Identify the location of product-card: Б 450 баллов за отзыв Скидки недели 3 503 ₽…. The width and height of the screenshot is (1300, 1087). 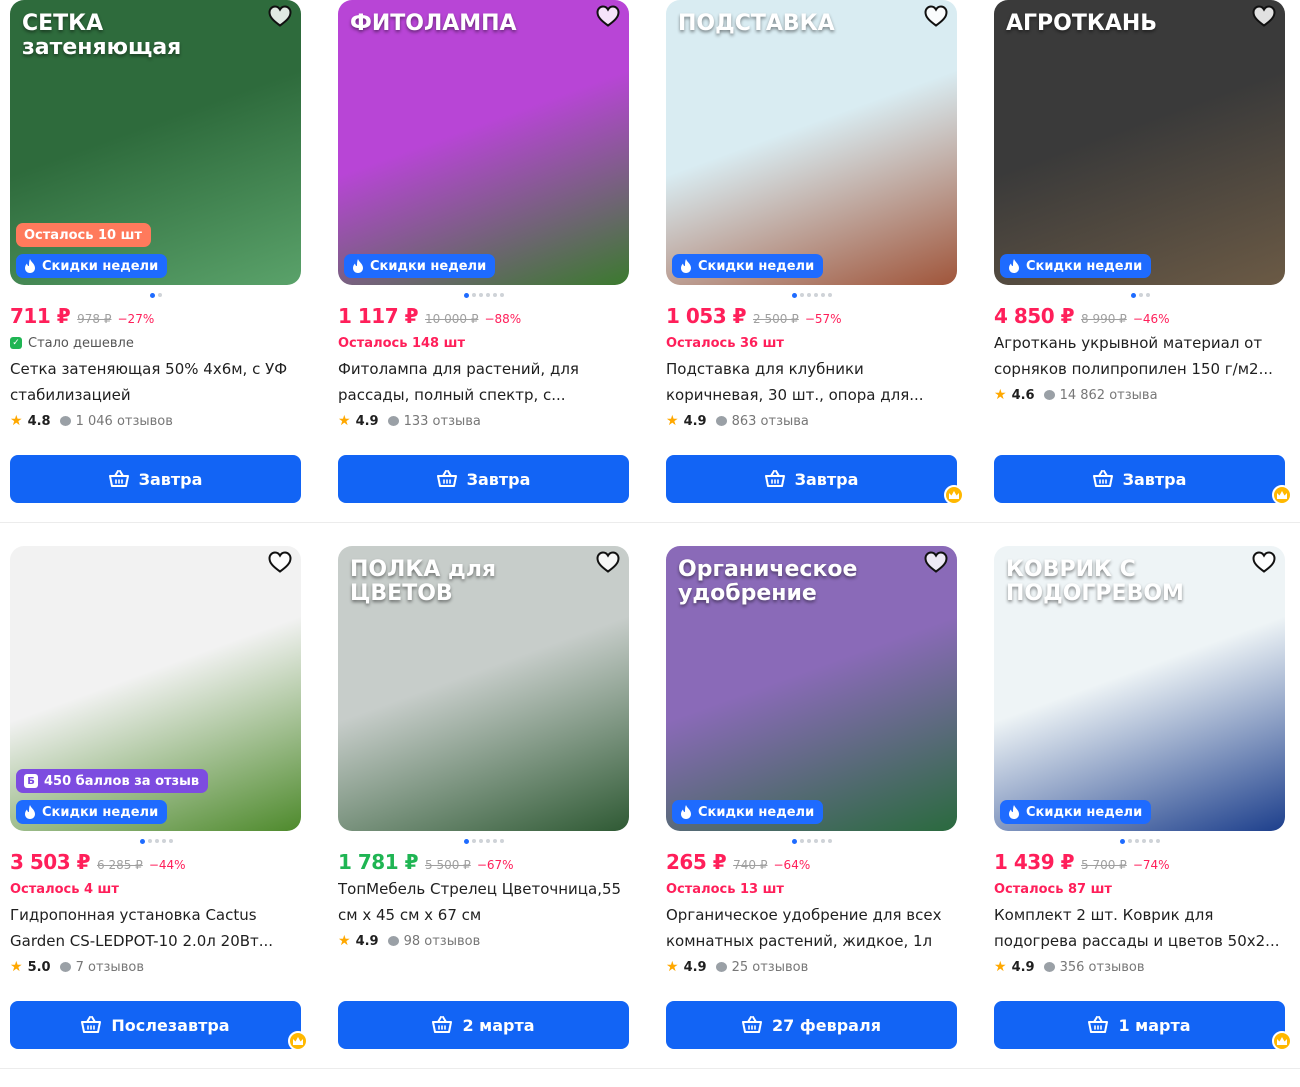
(159, 798).